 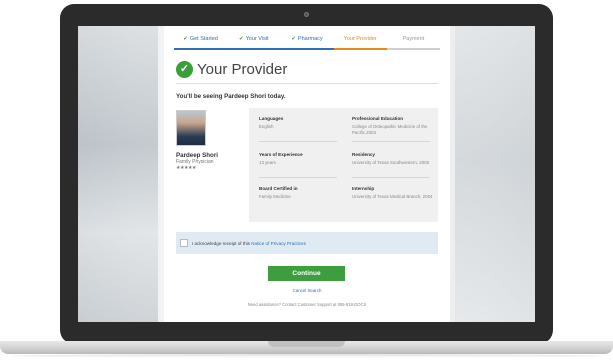 I want to click on step-your-provider: Your Provider, so click(x=360, y=43).